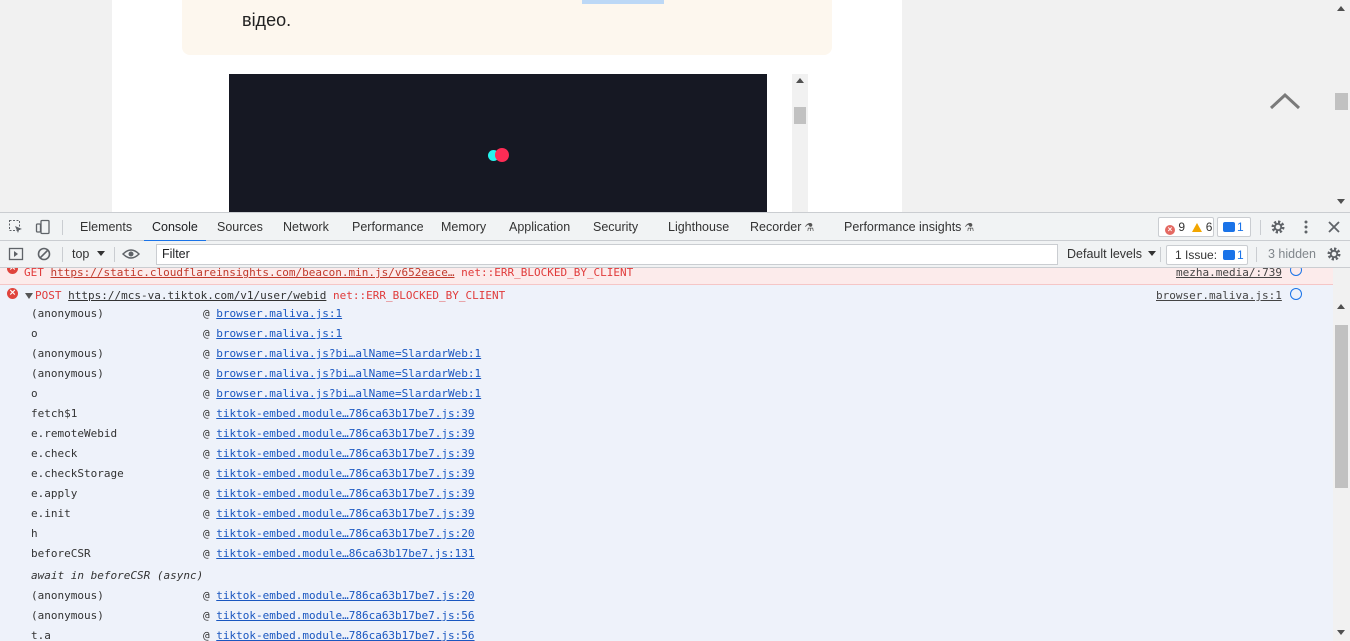 The height and width of the screenshot is (641, 1350). Describe the element at coordinates (1240, 227) in the screenshot. I see `message-count: 1` at that location.